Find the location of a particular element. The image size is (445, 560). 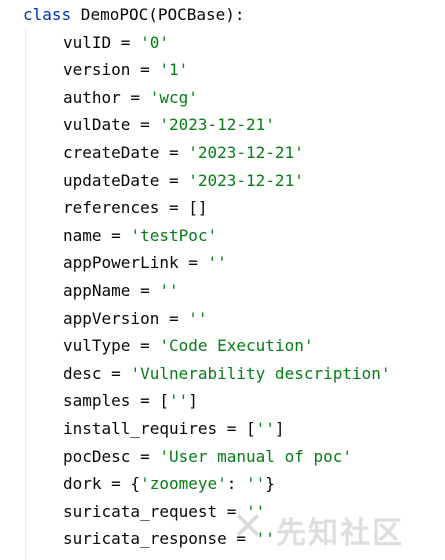

attr-name: appPowerLink is located at coordinates (121, 263).